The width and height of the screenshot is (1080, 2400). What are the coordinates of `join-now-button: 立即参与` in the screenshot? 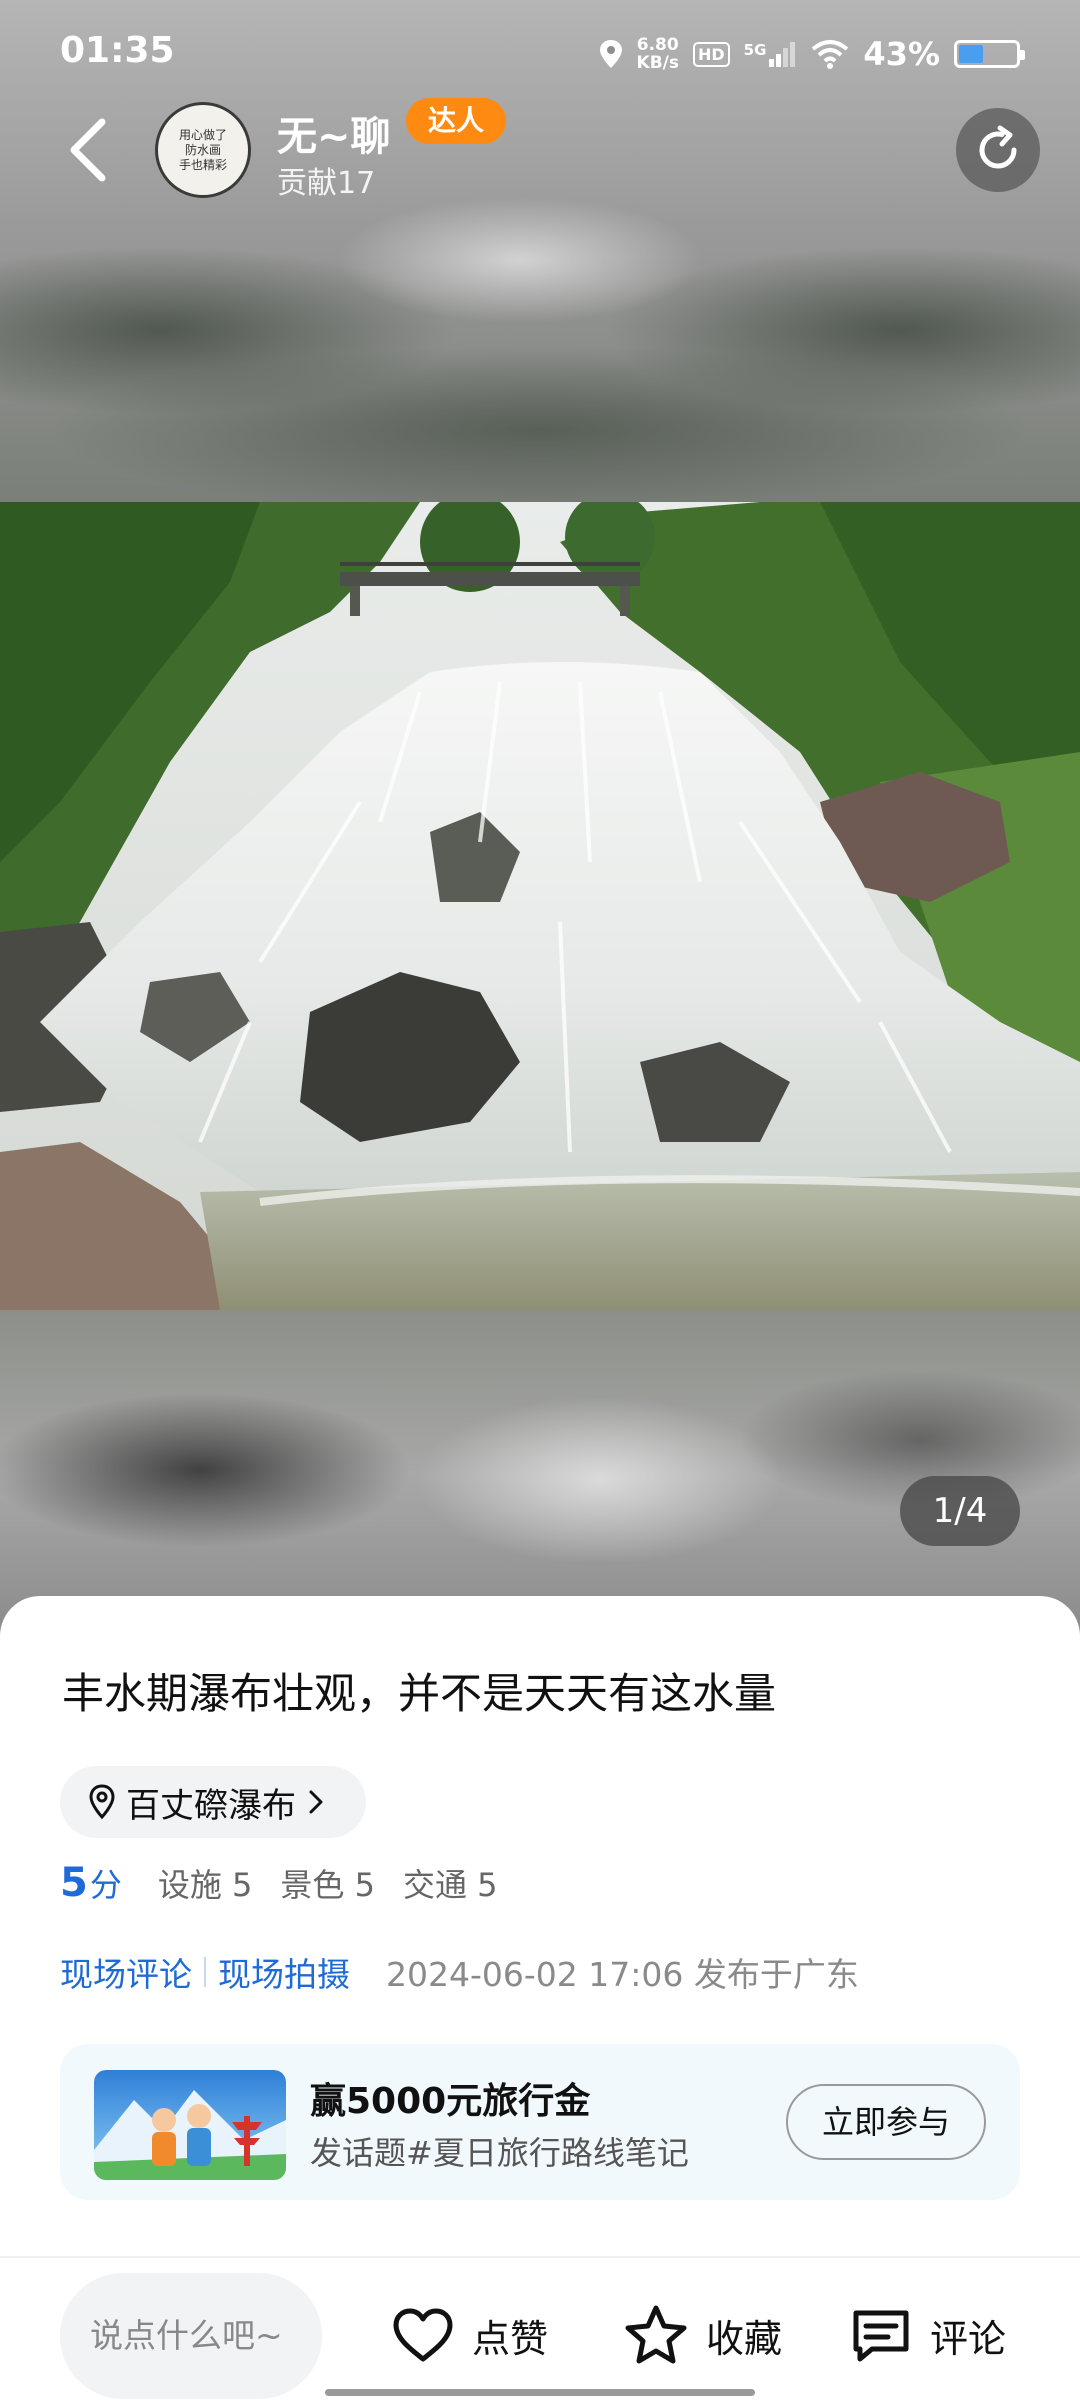 It's located at (886, 2122).